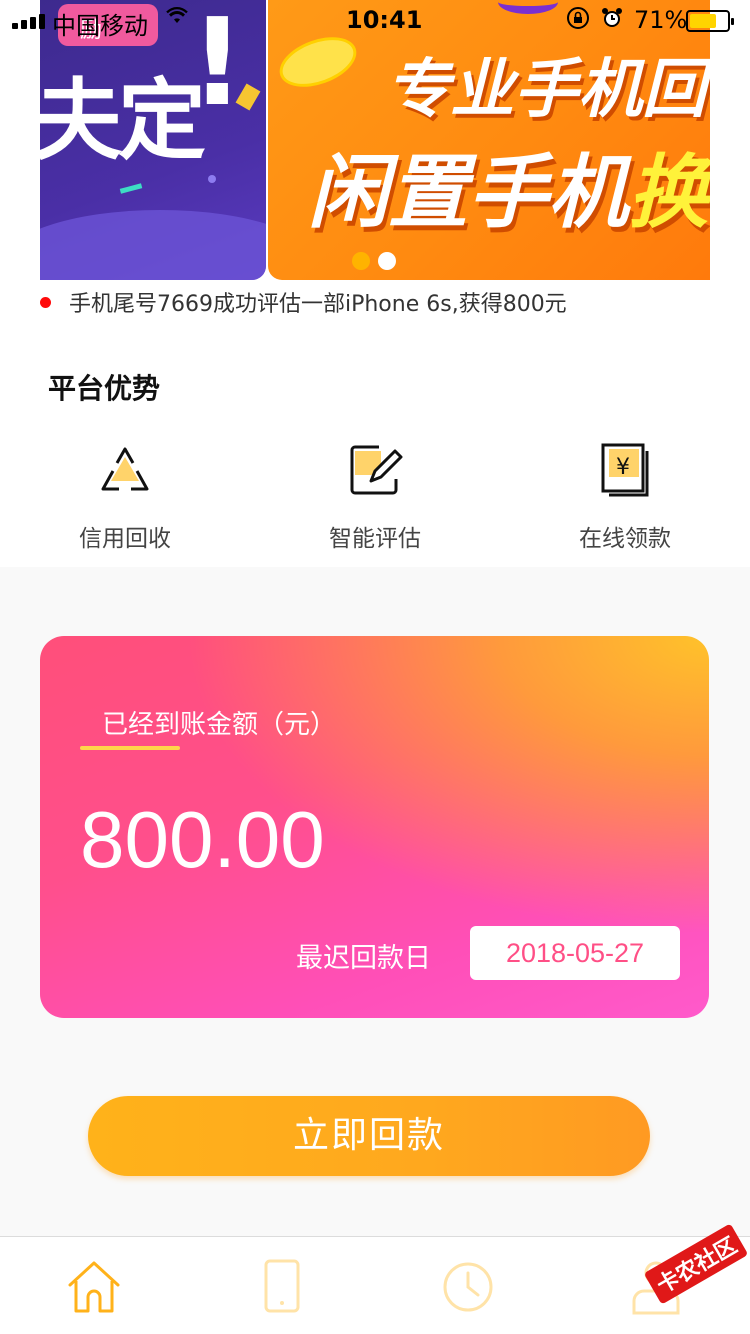  Describe the element at coordinates (376, 470) in the screenshot. I see `pen-edit-icon` at that location.